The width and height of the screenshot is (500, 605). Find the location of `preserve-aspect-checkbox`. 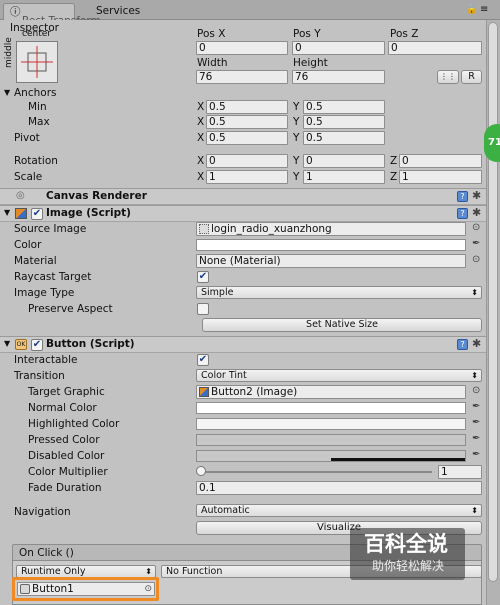

preserve-aspect-checkbox is located at coordinates (203, 309).